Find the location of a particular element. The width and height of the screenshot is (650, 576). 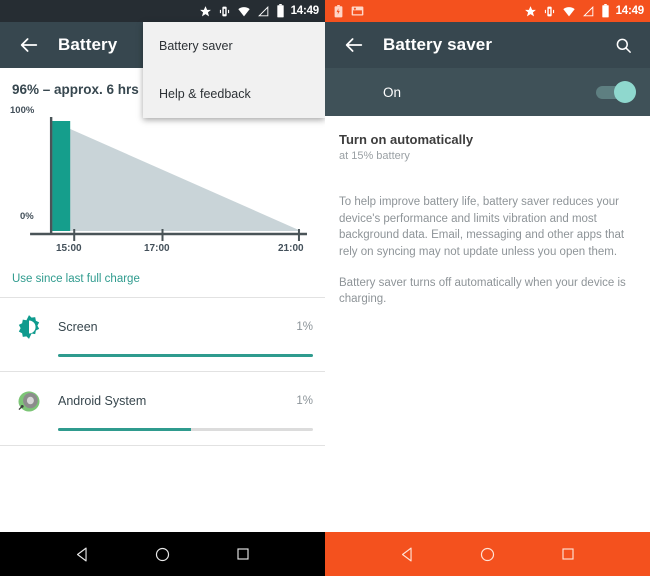

status-bar-notifications is located at coordinates (428, 11).